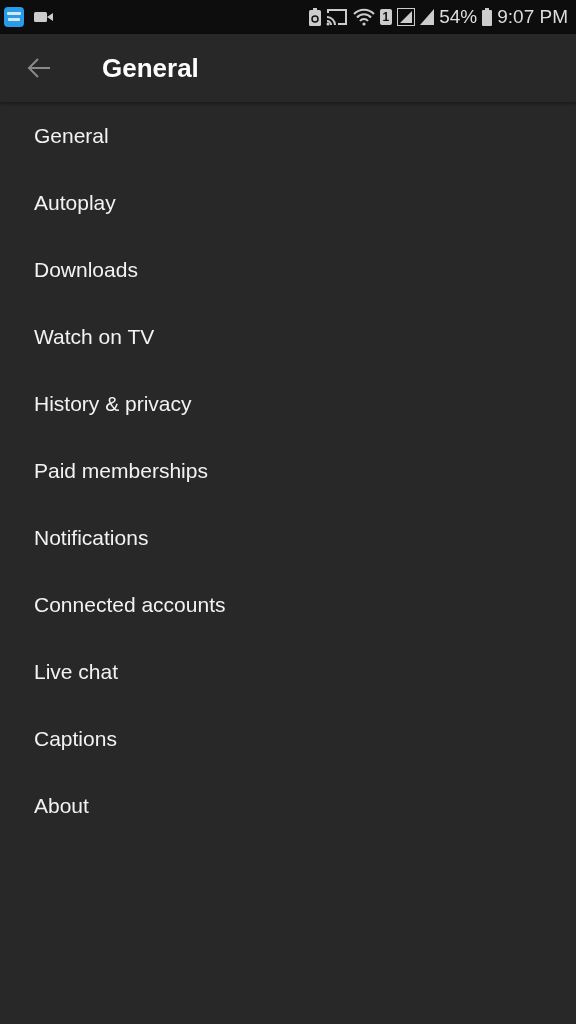 The height and width of the screenshot is (1024, 576). What do you see at coordinates (532, 17) in the screenshot?
I see `status-time: 9:07 PM` at bounding box center [532, 17].